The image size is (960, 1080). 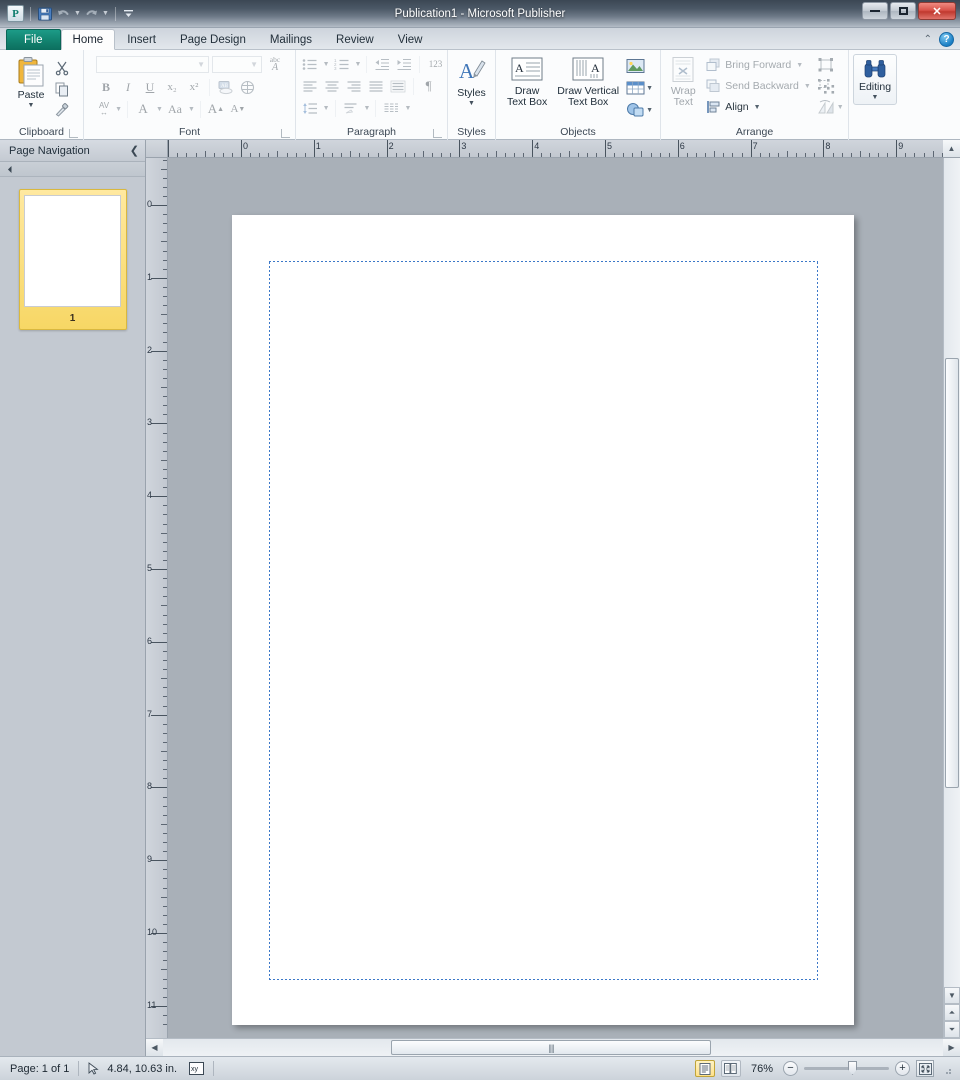 I want to click on collapse-ribbon-icon: ⌃, so click(x=928, y=39).